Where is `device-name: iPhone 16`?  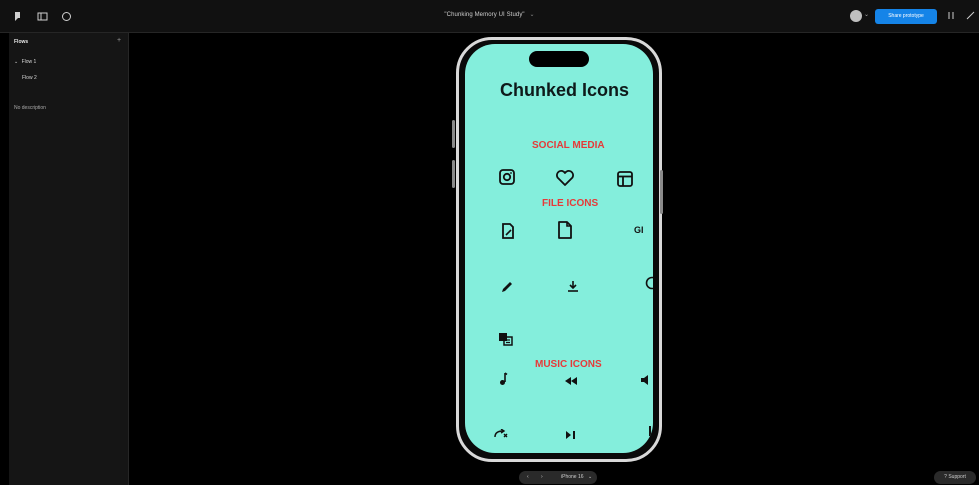
device-name: iPhone 16 is located at coordinates (572, 477).